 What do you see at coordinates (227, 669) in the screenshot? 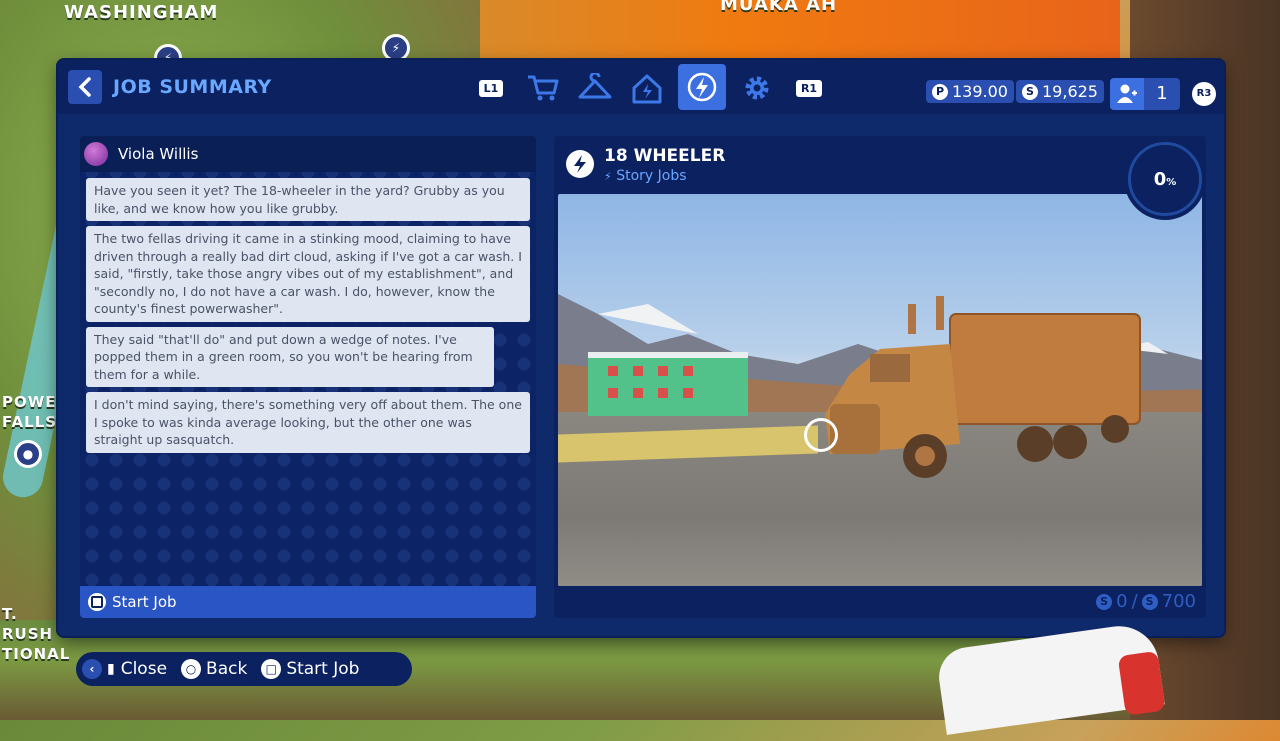
I see `back-label: Back` at bounding box center [227, 669].